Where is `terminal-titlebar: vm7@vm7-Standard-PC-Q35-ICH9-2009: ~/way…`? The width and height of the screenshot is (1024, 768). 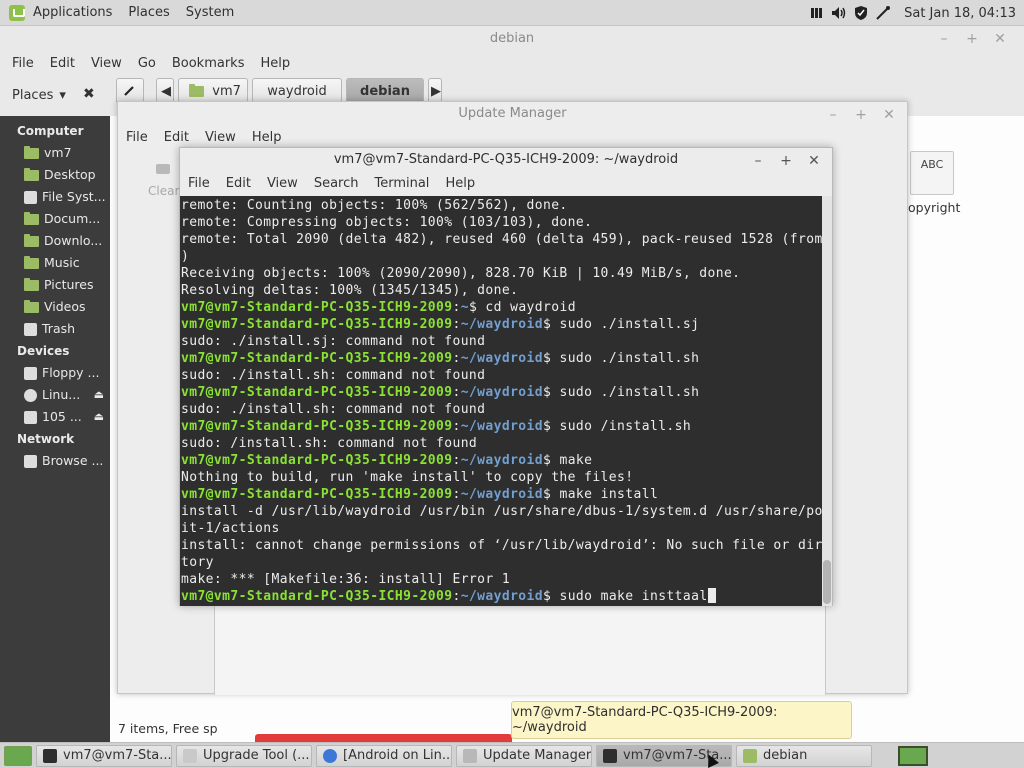
terminal-titlebar: vm7@vm7-Standard-PC-Q35-ICH9-2009: ~/way… is located at coordinates (506, 160).